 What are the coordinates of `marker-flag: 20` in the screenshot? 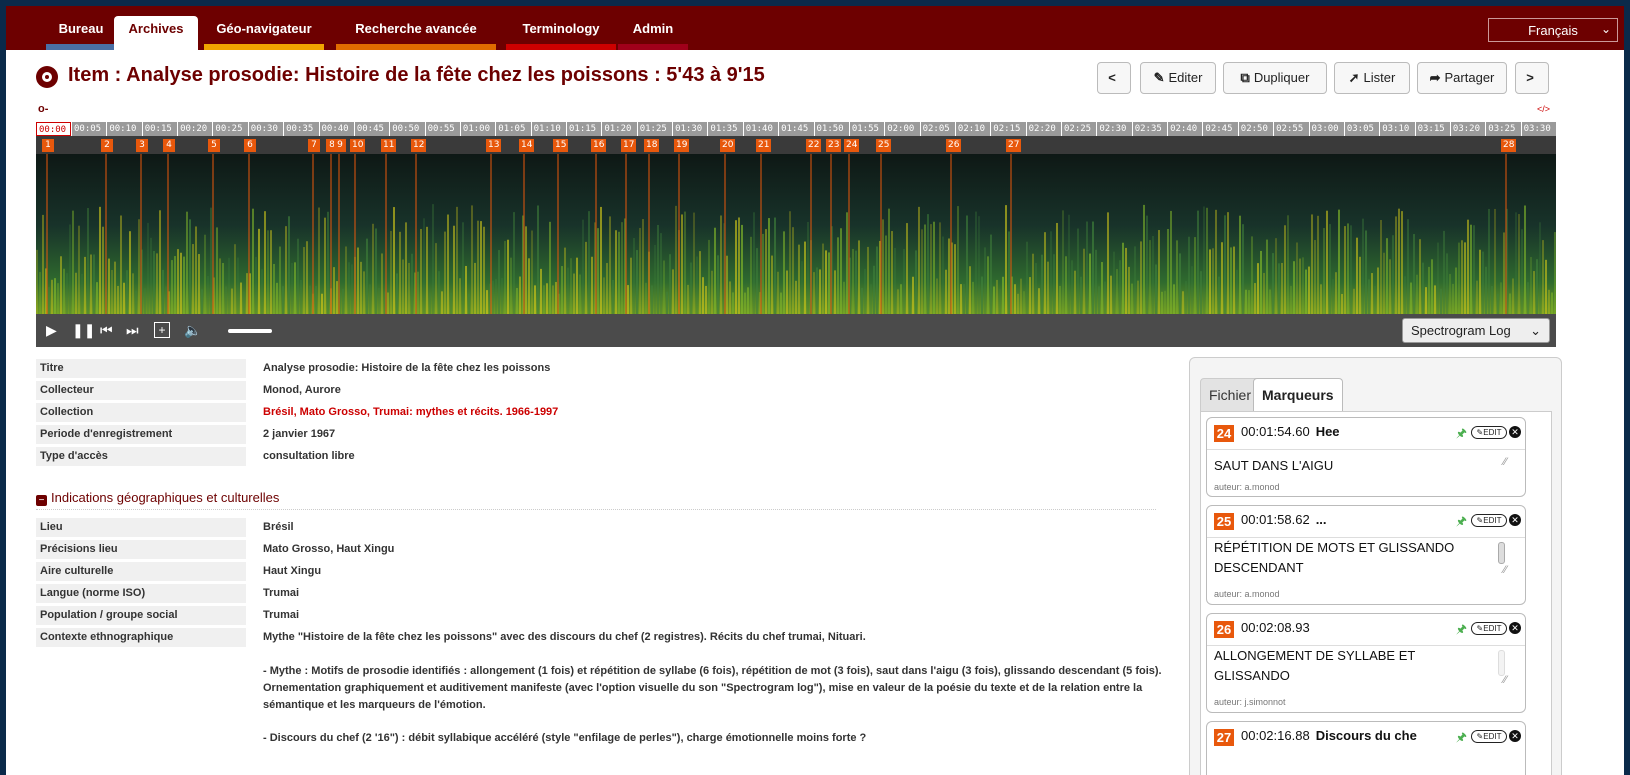 It's located at (728, 145).